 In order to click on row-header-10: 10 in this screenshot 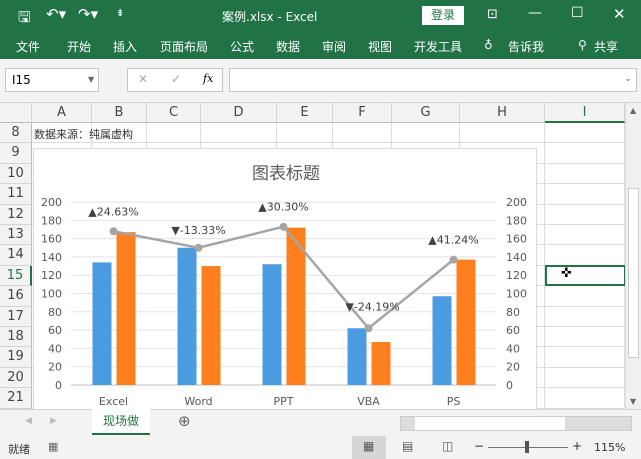, I will do `click(16, 174)`.